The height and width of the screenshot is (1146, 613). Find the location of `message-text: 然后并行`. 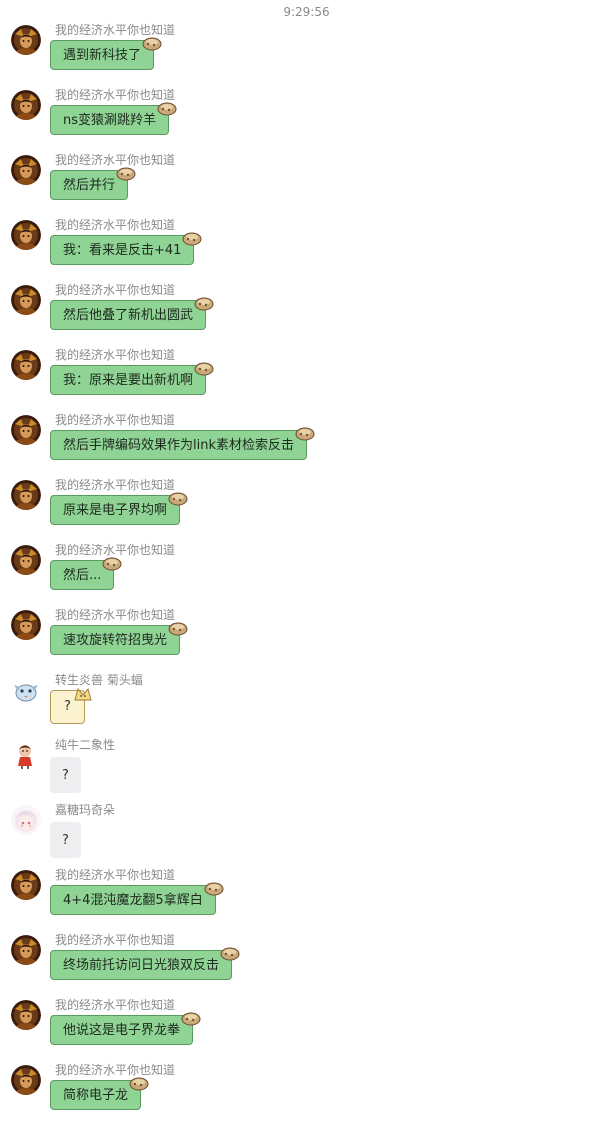

message-text: 然后并行 is located at coordinates (89, 185).